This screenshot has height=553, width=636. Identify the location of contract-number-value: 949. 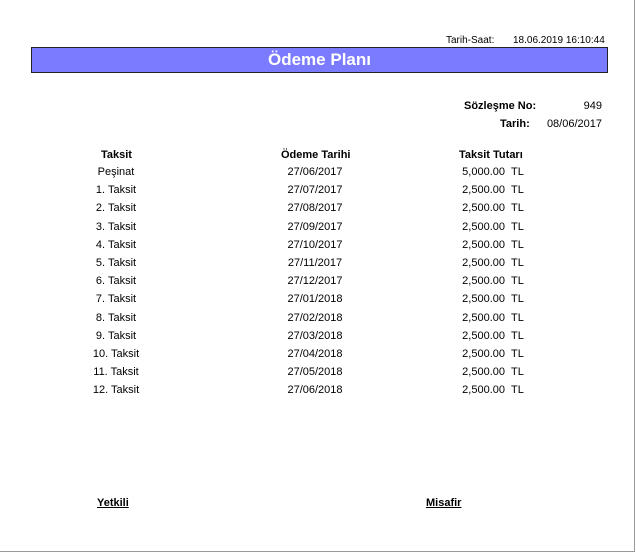
(592, 106).